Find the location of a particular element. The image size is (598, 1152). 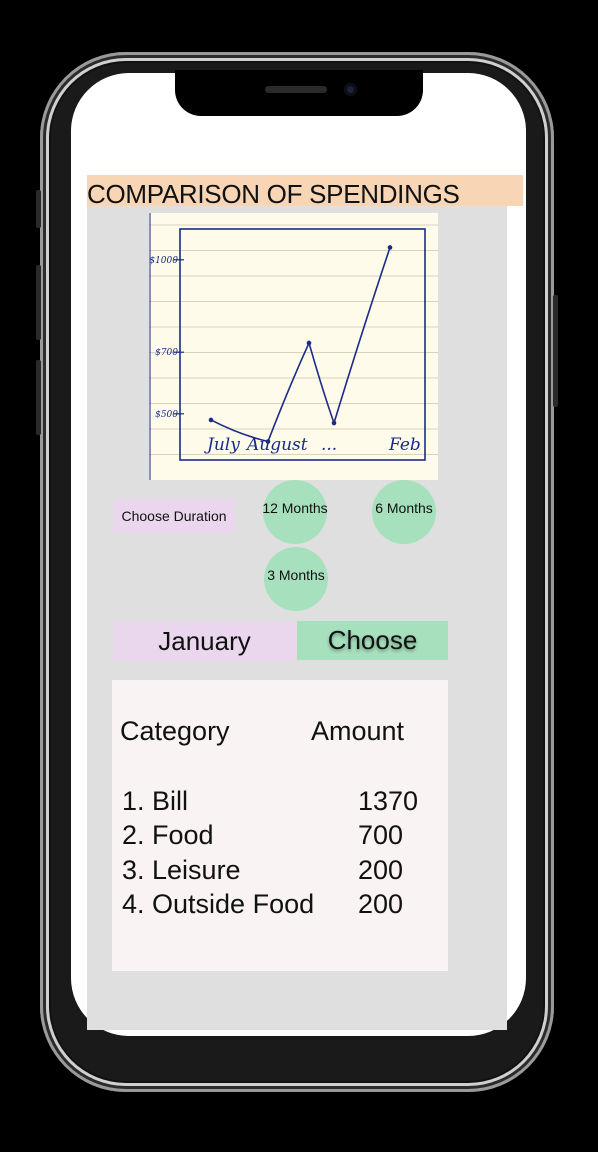

notch is located at coordinates (299, 93).